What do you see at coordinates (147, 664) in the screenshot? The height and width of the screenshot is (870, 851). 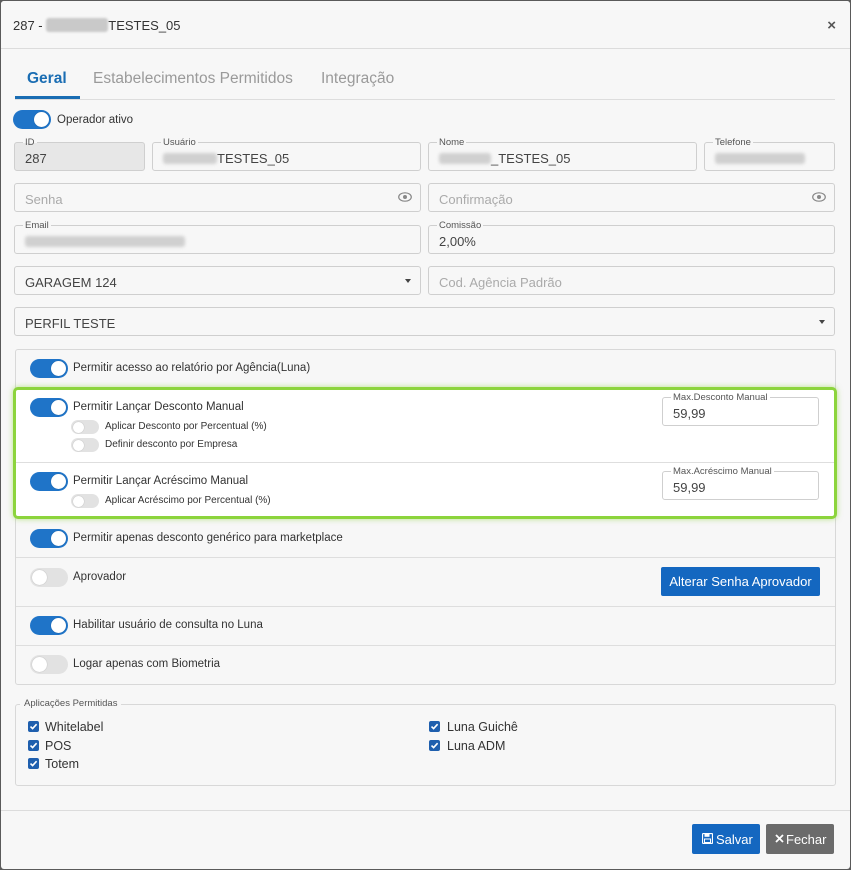 I see `biometria-label: Logar apenas com Biometria` at bounding box center [147, 664].